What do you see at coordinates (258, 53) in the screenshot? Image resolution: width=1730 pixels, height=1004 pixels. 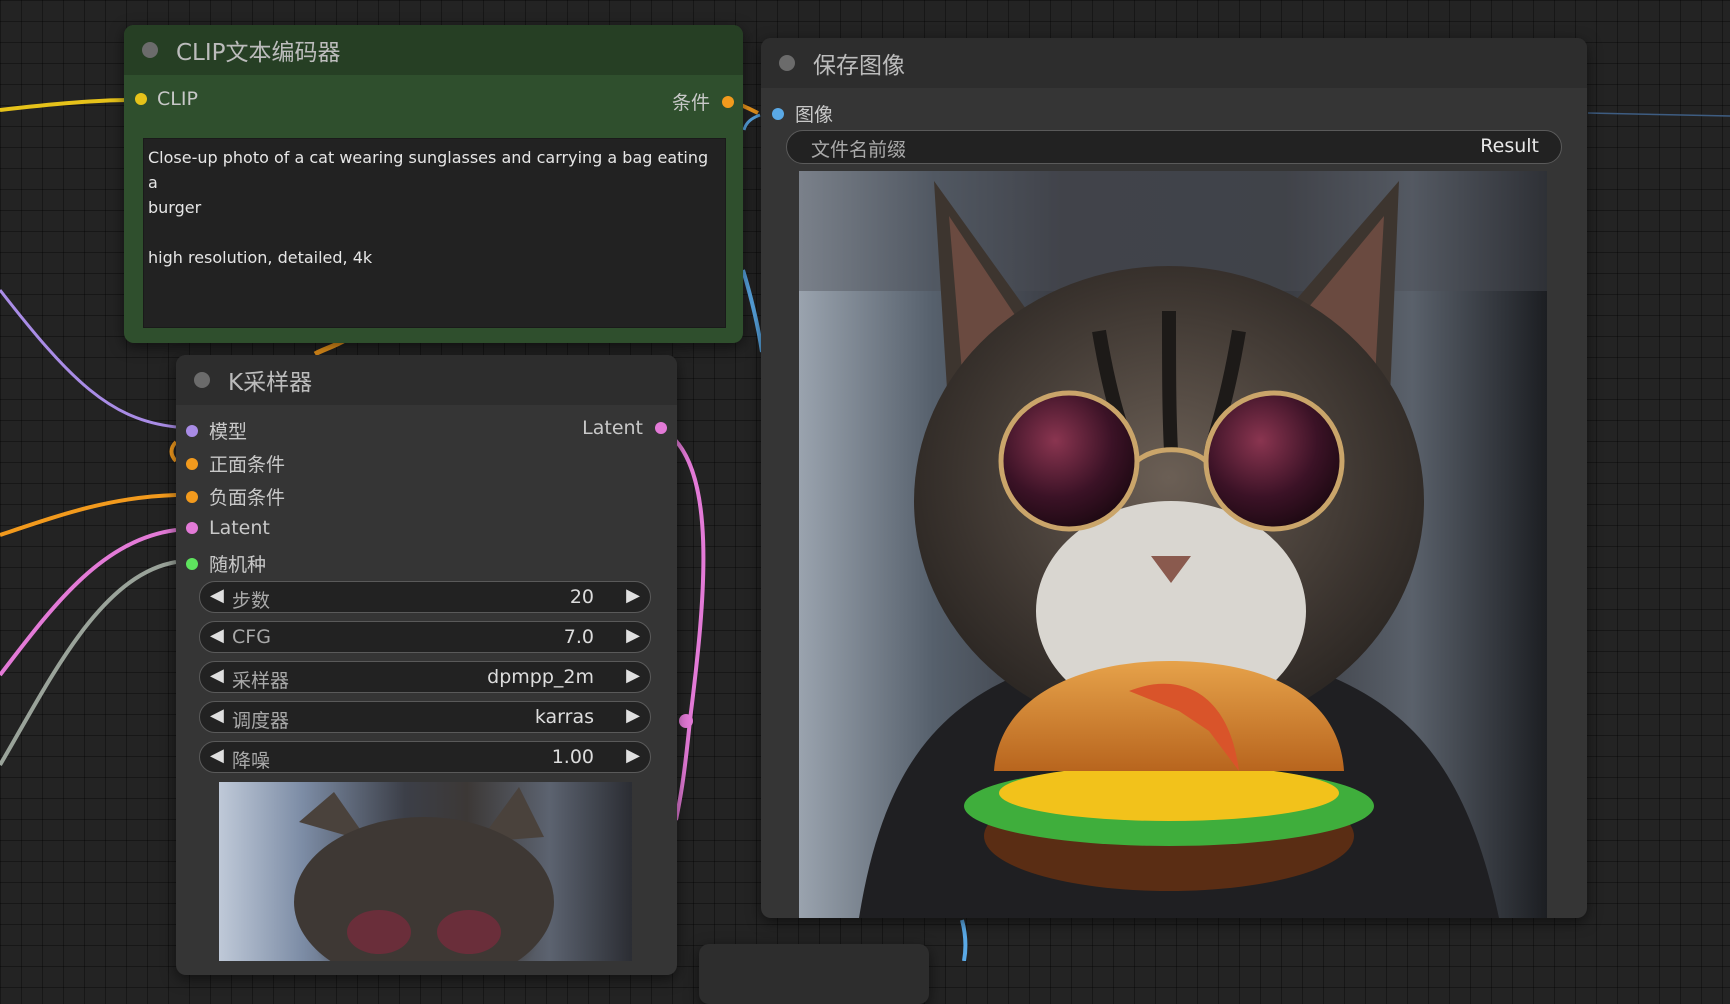 I see `clip-node-title: CLIP文本编码器` at bounding box center [258, 53].